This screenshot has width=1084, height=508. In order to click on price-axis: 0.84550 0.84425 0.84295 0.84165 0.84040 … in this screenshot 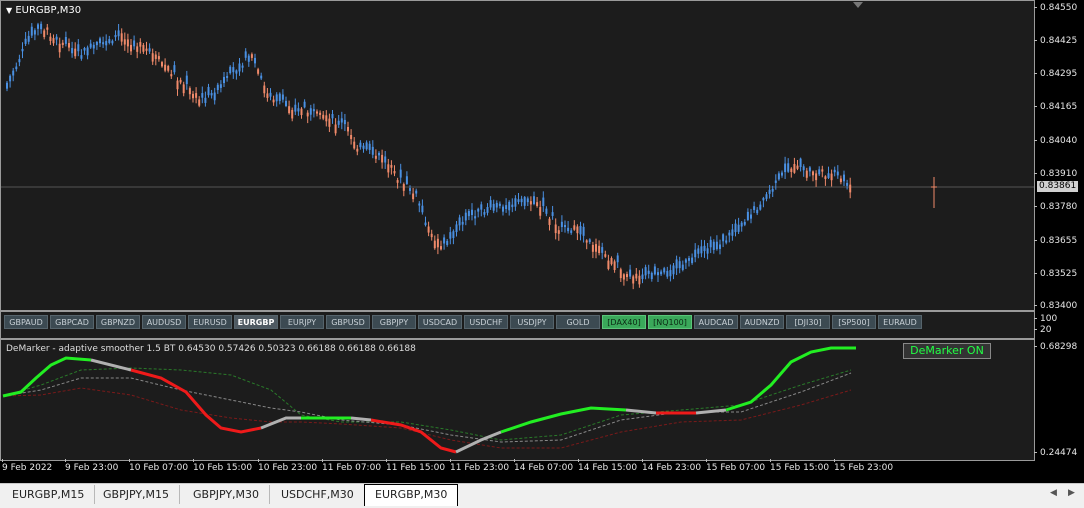, I will do `click(1058, 155)`.